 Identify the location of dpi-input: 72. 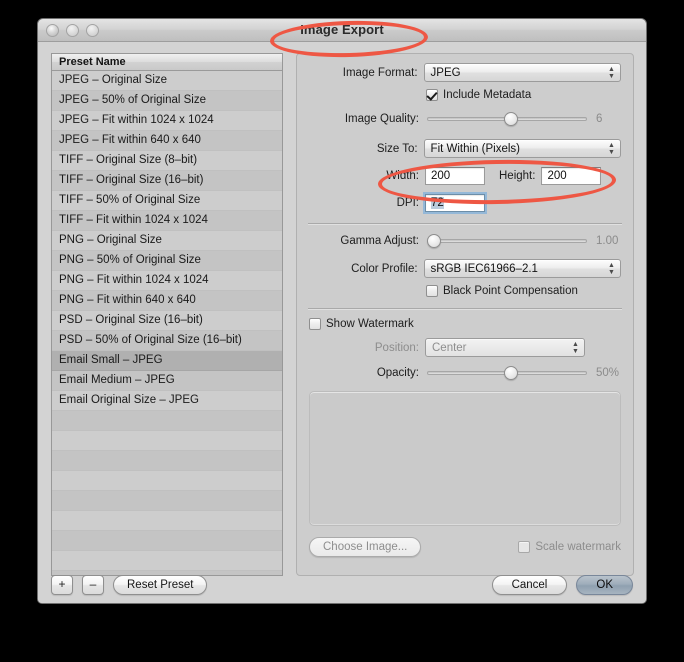
(455, 203).